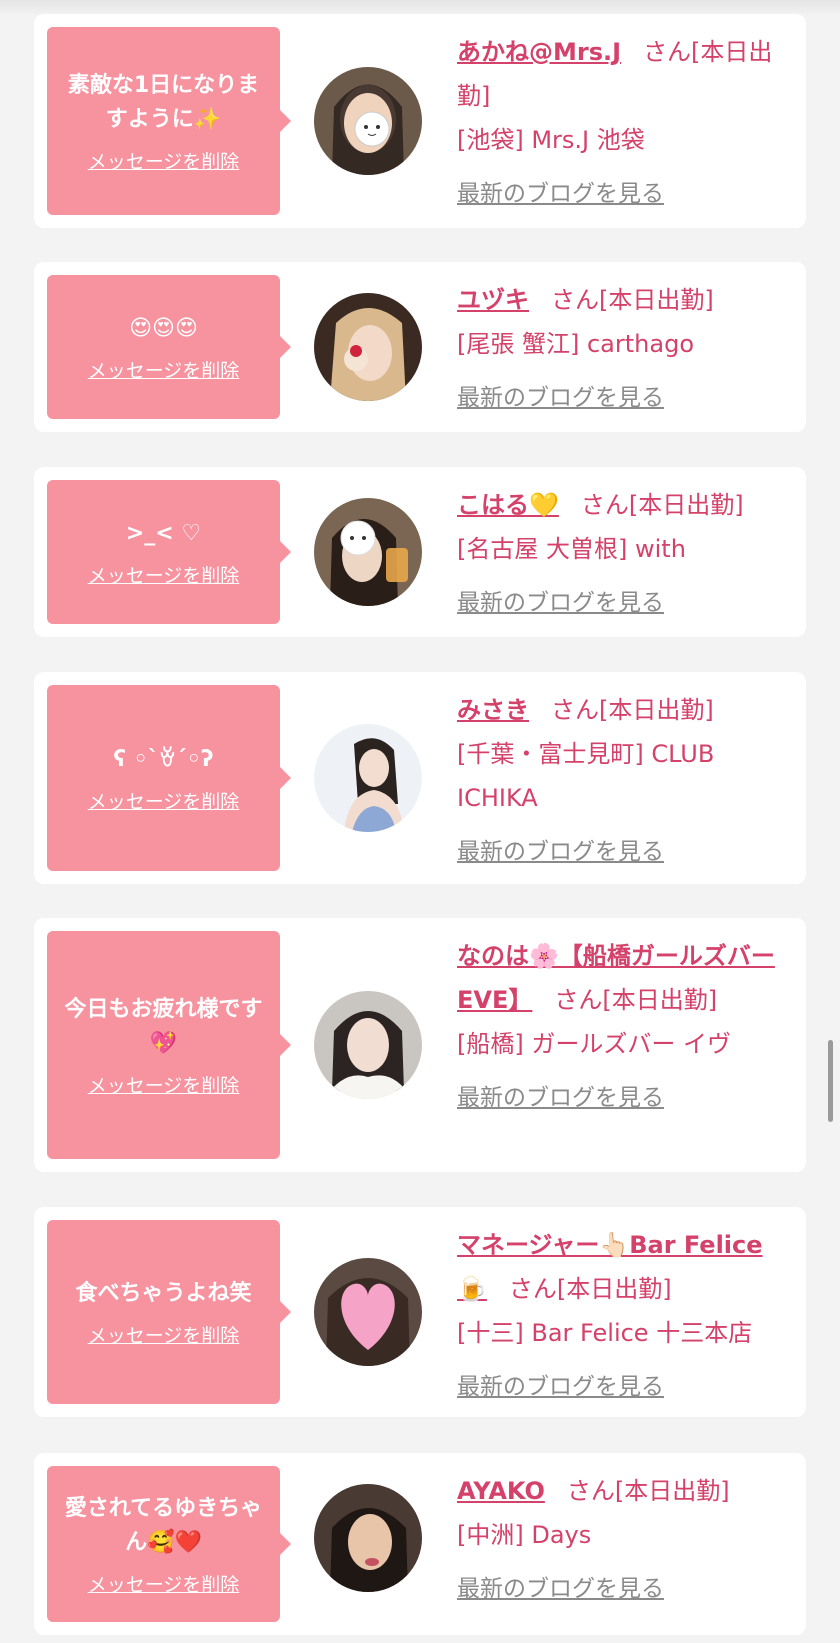  Describe the element at coordinates (524, 1535) in the screenshot. I see `shop-label: [中洲] Days` at that location.